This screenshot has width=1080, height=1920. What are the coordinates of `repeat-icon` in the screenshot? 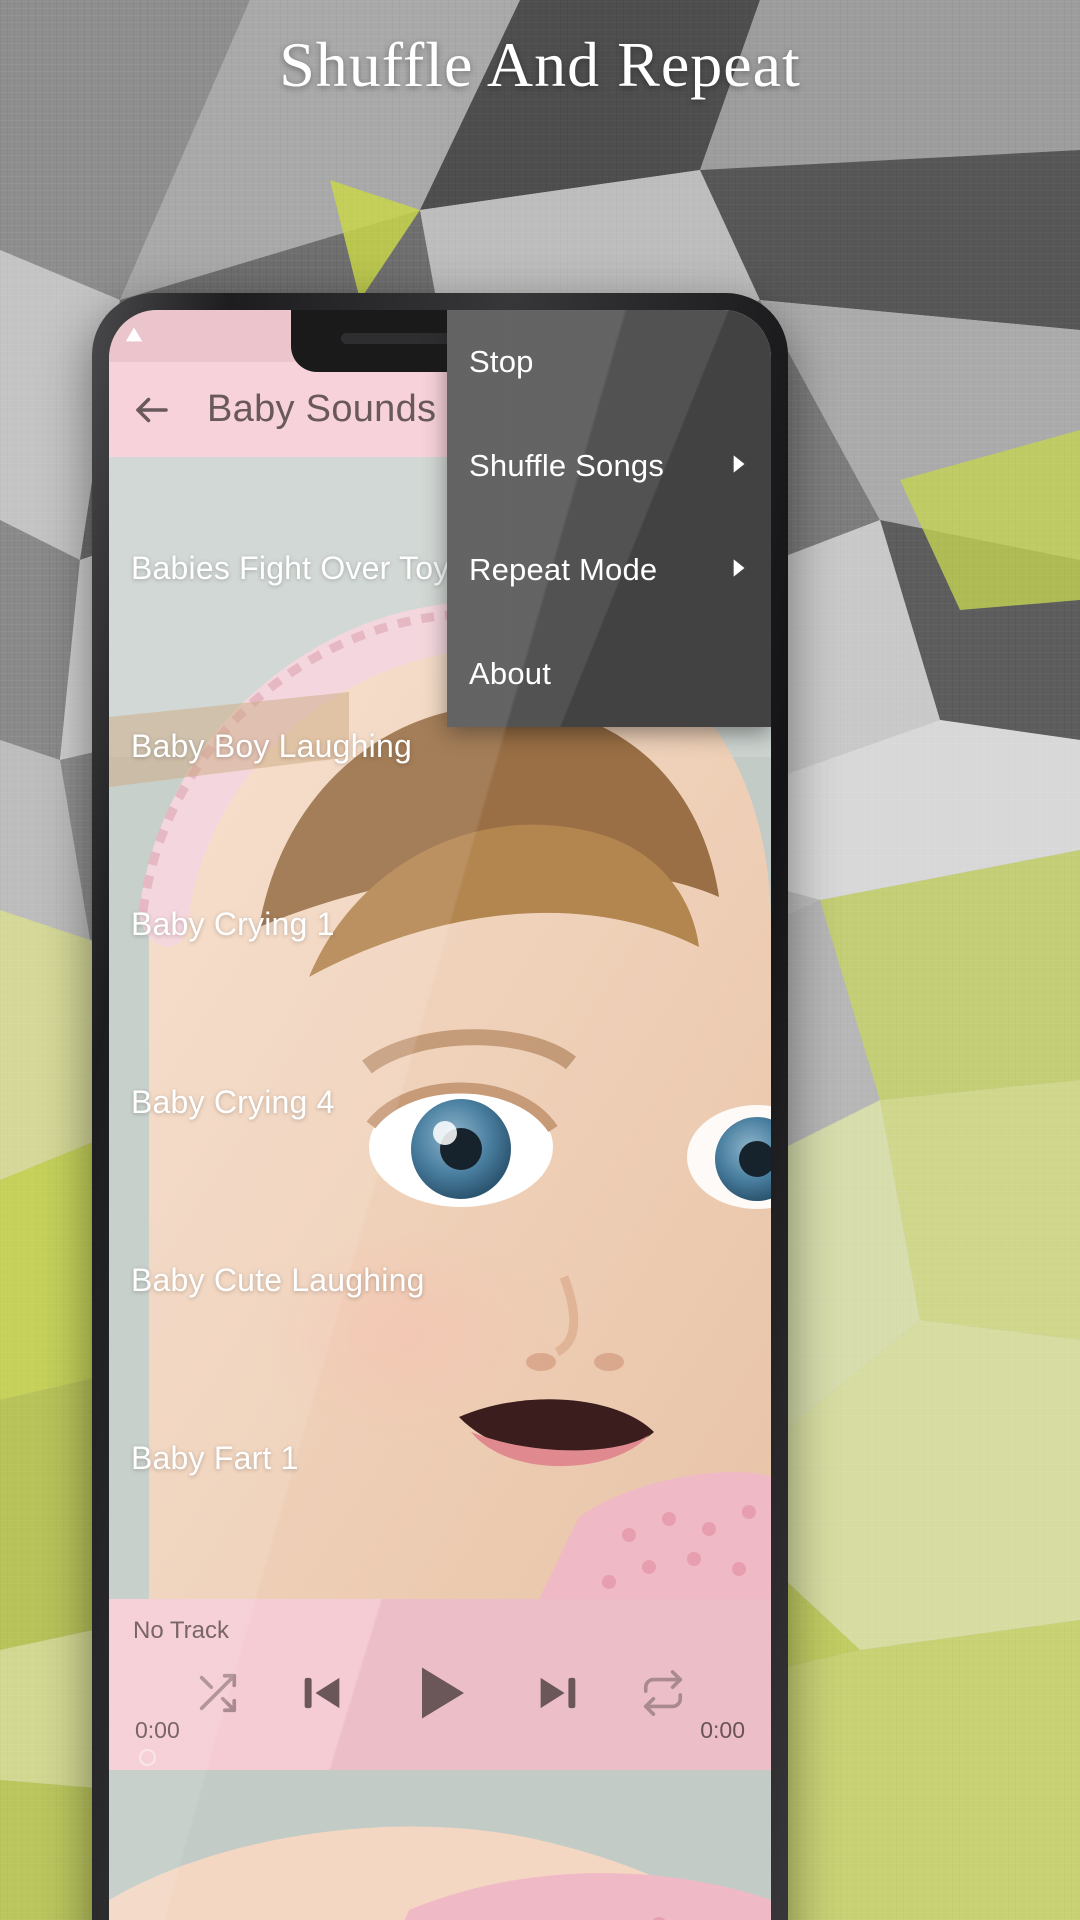 It's located at (663, 1693).